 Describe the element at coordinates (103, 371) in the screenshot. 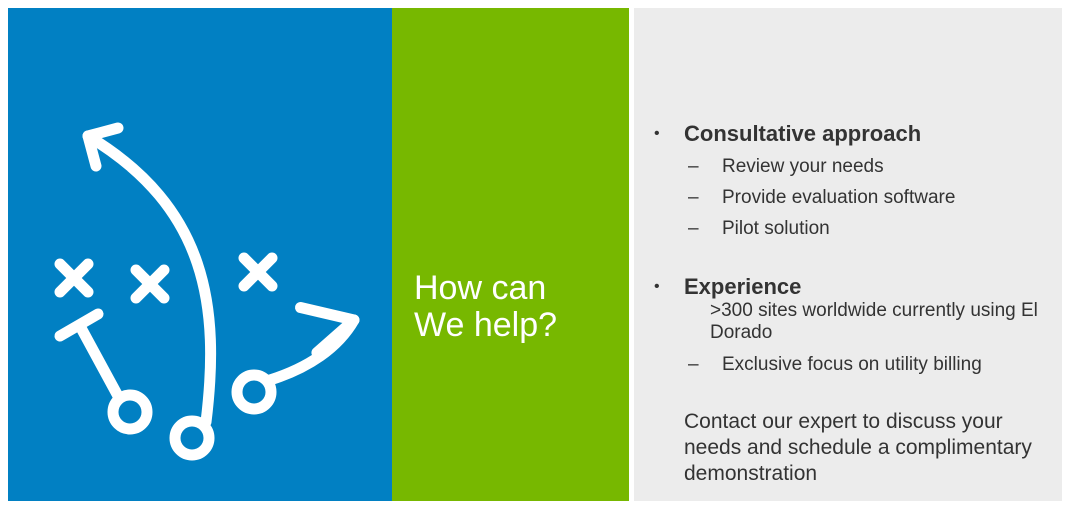

I see `block-route-icon` at that location.